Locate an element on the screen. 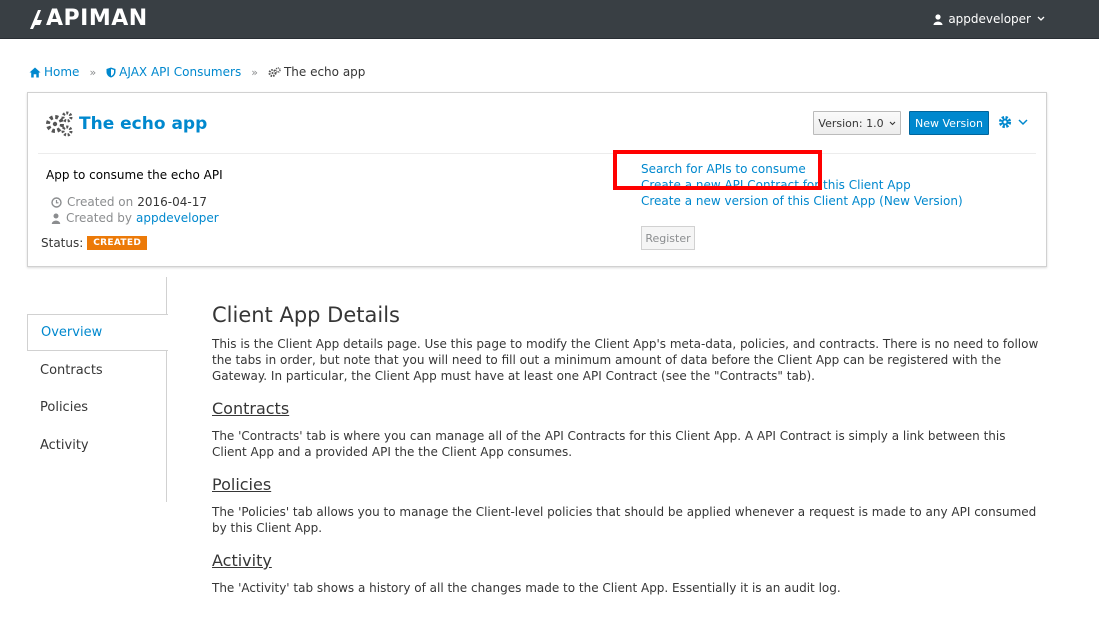  app-description: App to consume the echo API is located at coordinates (134, 175).